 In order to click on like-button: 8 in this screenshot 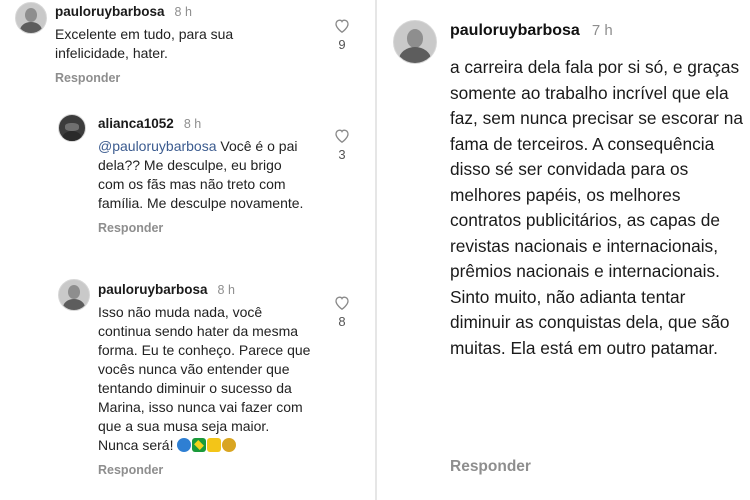, I will do `click(342, 312)`.